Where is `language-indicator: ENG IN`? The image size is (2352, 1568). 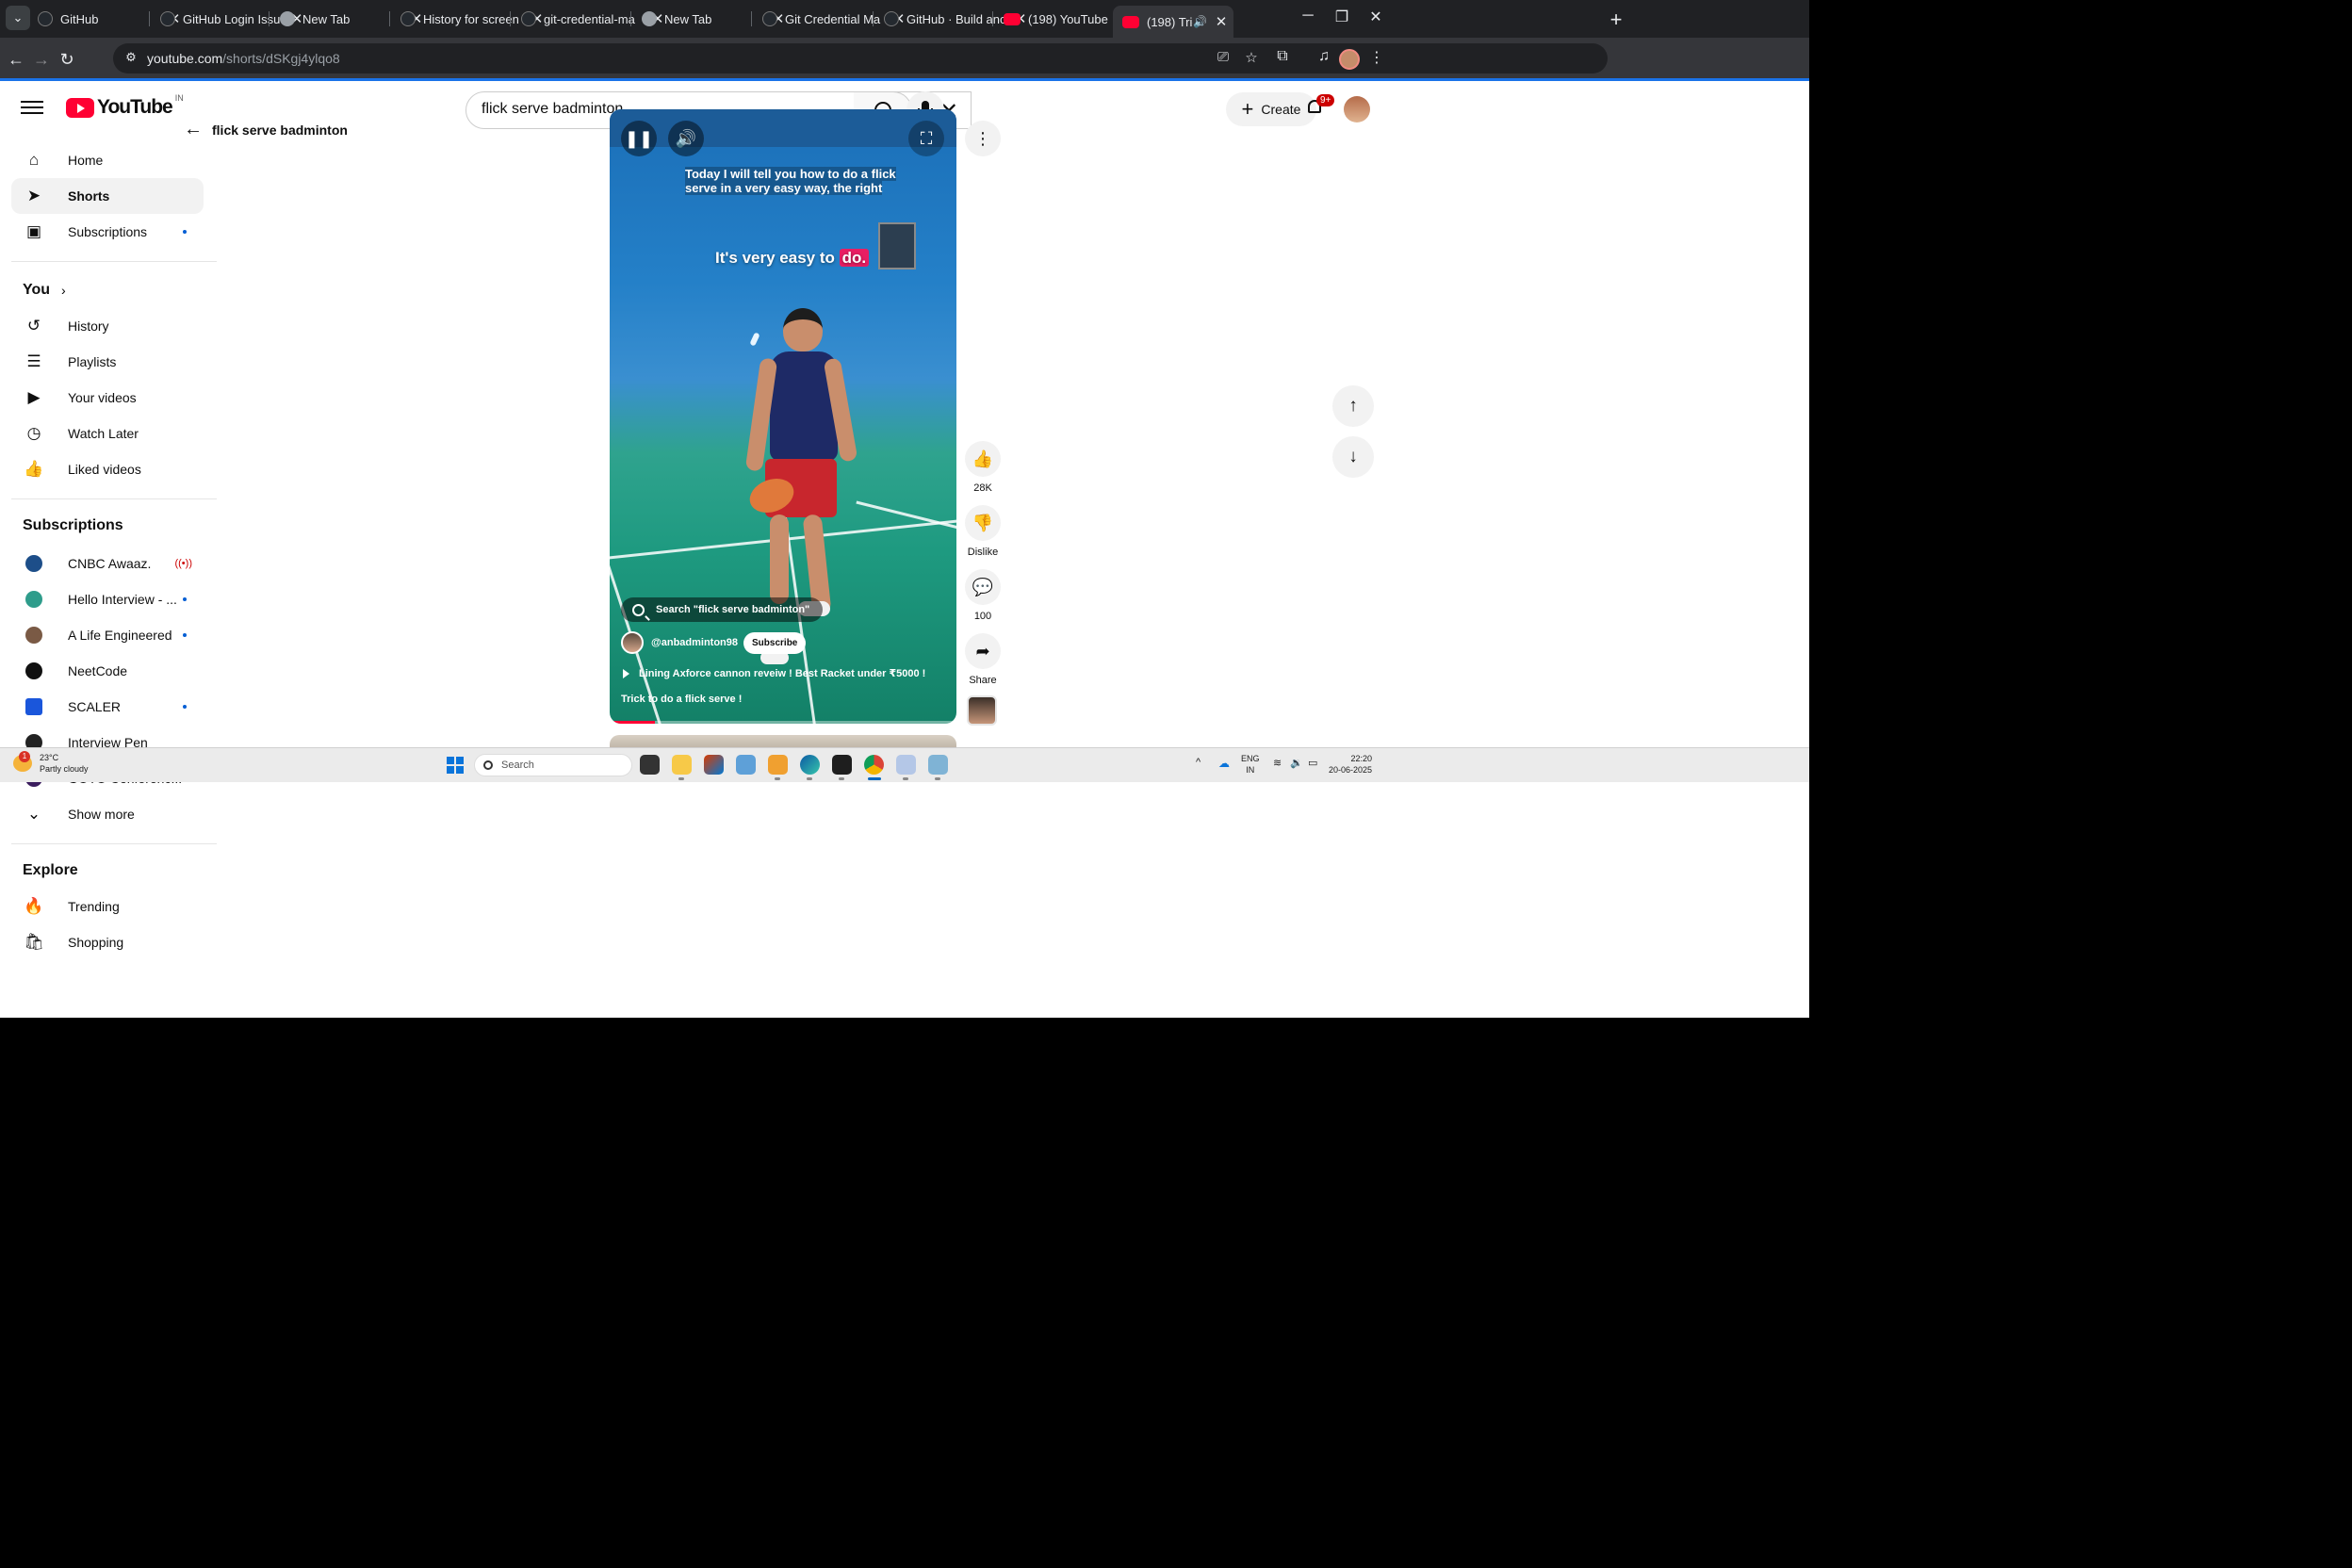 language-indicator: ENG IN is located at coordinates (1250, 764).